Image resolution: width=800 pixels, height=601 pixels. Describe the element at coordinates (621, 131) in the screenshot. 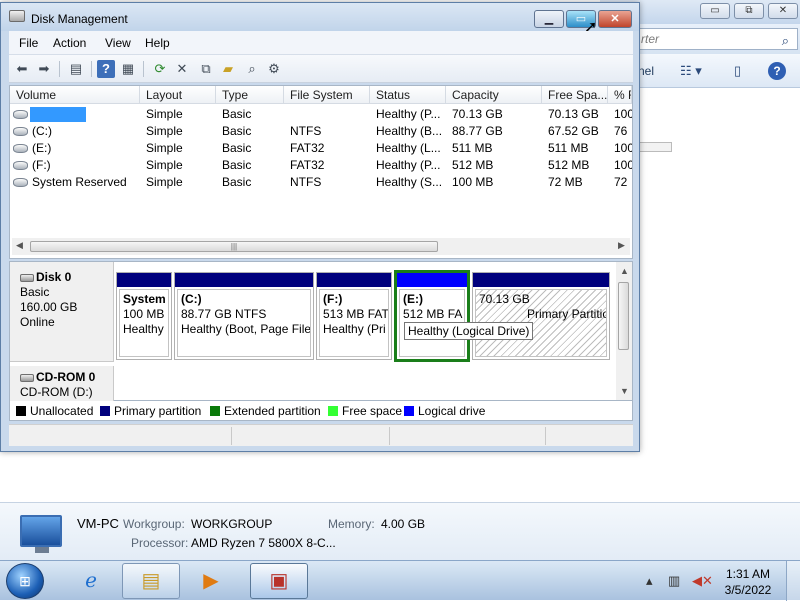

I see `cell-percent-free: 76` at that location.